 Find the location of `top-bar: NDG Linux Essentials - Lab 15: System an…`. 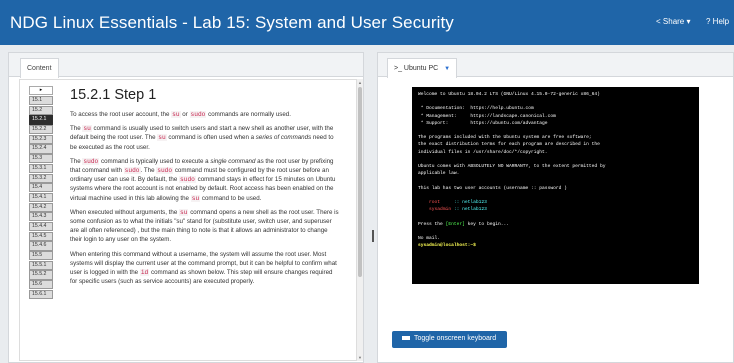

top-bar: NDG Linux Essentials - Lab 15: System an… is located at coordinates (367, 22).